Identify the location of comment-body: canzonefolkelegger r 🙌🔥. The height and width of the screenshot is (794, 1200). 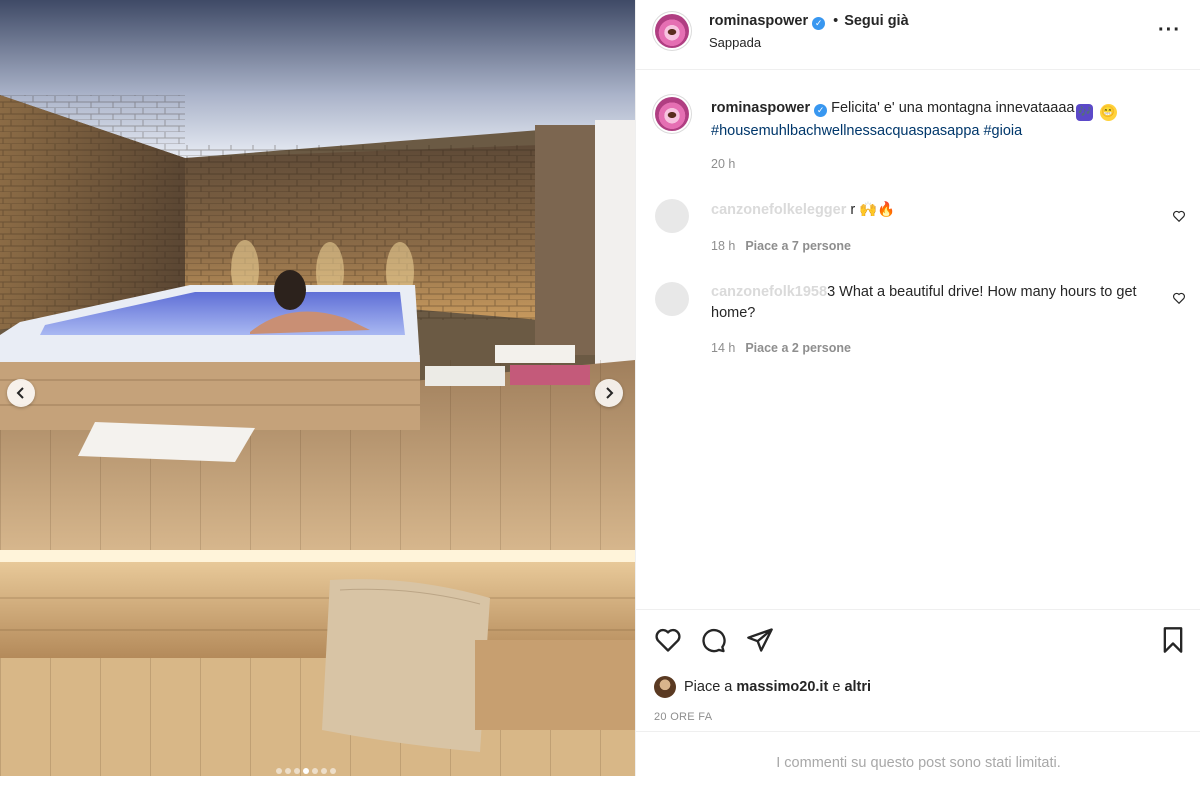
(803, 210).